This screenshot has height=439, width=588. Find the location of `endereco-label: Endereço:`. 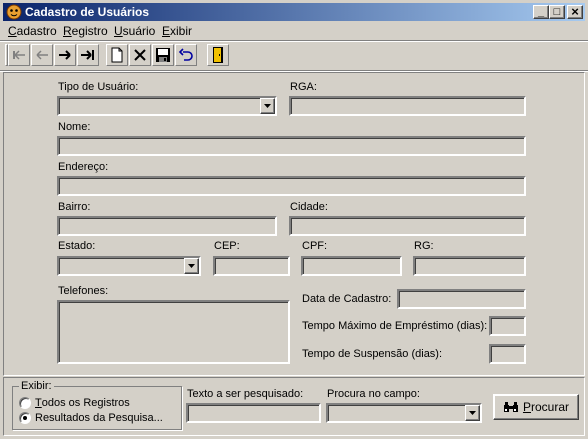

endereco-label: Endereço: is located at coordinates (83, 167).